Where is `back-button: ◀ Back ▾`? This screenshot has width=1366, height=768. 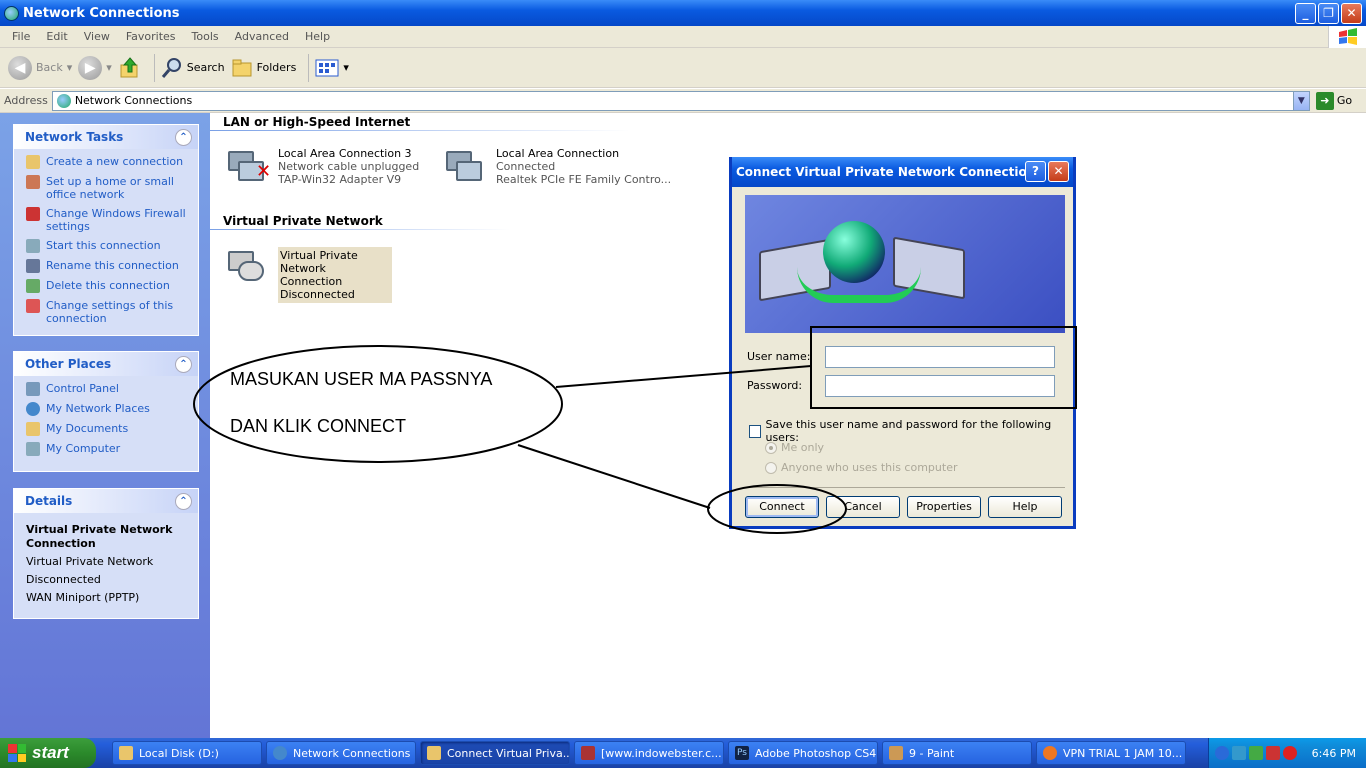 back-button: ◀ Back ▾ is located at coordinates (40, 67).